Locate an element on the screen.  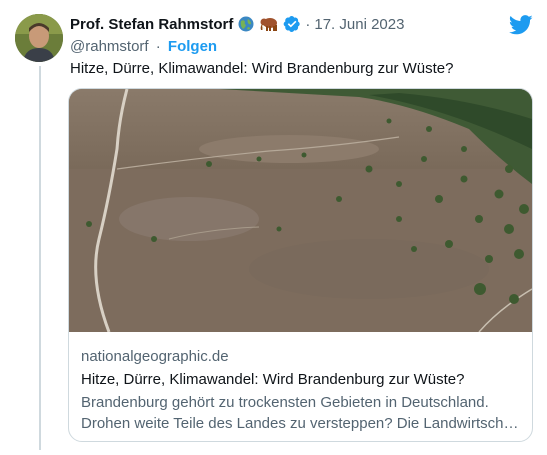
follow-button: Folgen is located at coordinates (192, 46).